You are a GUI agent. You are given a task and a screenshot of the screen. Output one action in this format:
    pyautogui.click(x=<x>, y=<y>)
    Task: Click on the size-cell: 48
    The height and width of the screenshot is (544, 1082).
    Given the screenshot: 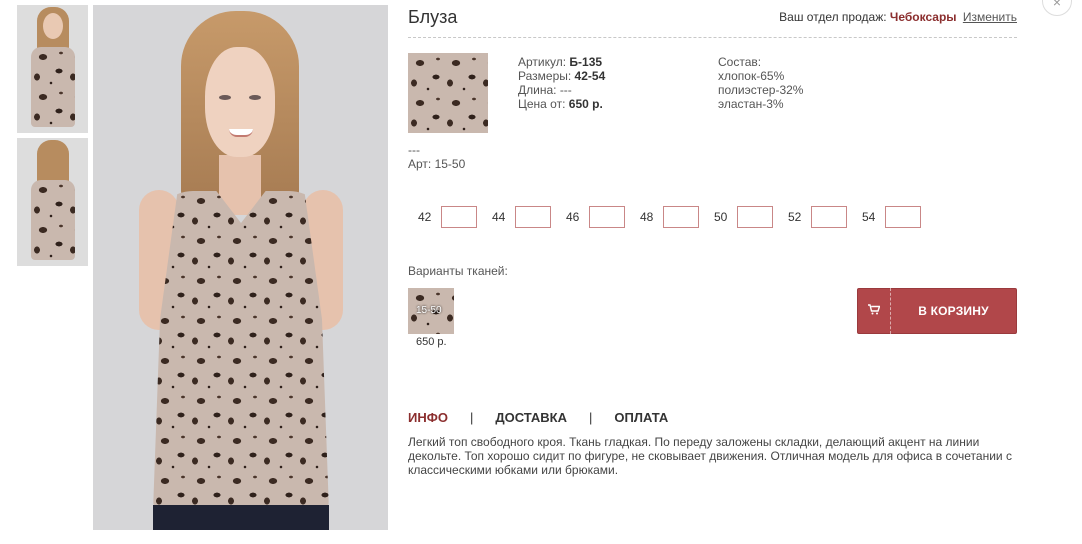 What is the action you would take?
    pyautogui.click(x=677, y=217)
    